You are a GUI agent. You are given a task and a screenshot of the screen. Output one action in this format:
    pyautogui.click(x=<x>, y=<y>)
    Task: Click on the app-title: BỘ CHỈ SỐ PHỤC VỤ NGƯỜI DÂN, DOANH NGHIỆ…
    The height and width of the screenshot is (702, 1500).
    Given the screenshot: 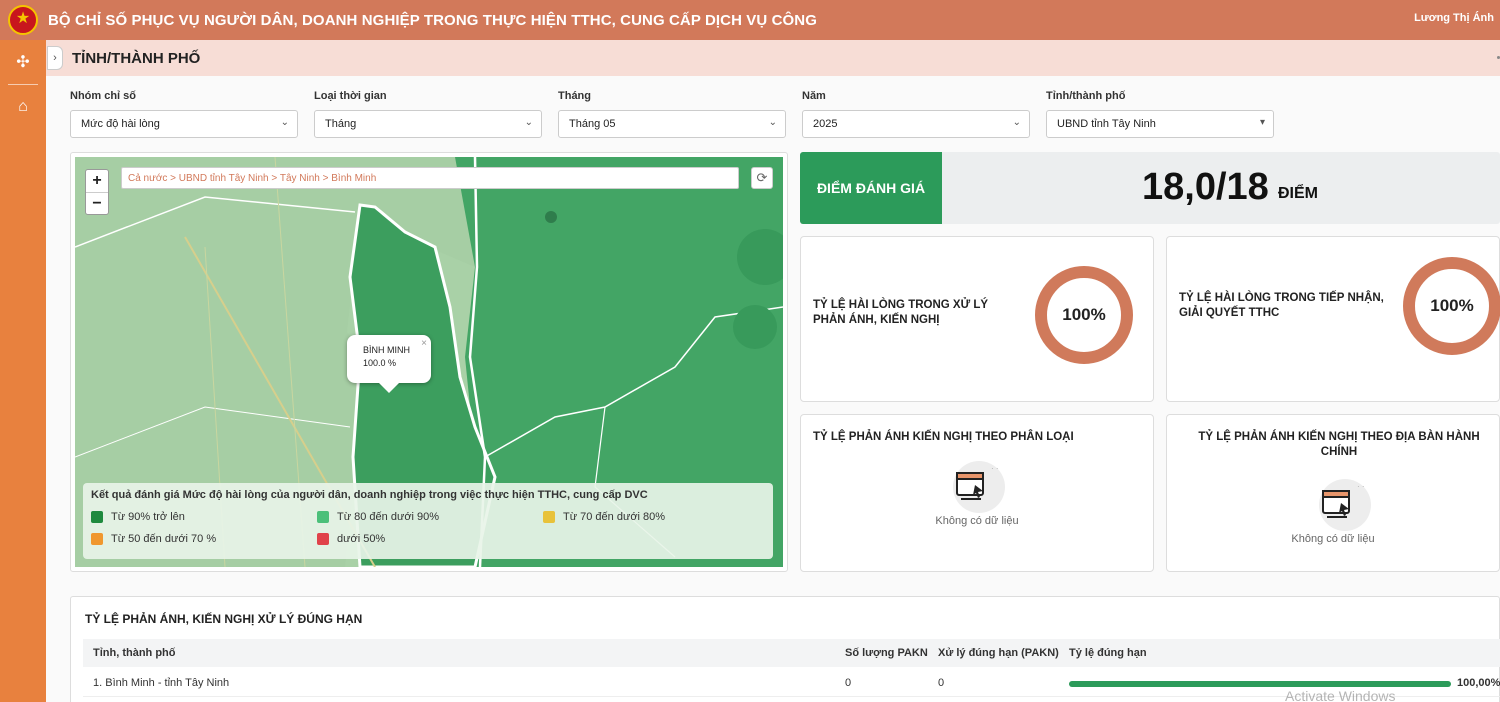 What is the action you would take?
    pyautogui.click(x=432, y=20)
    